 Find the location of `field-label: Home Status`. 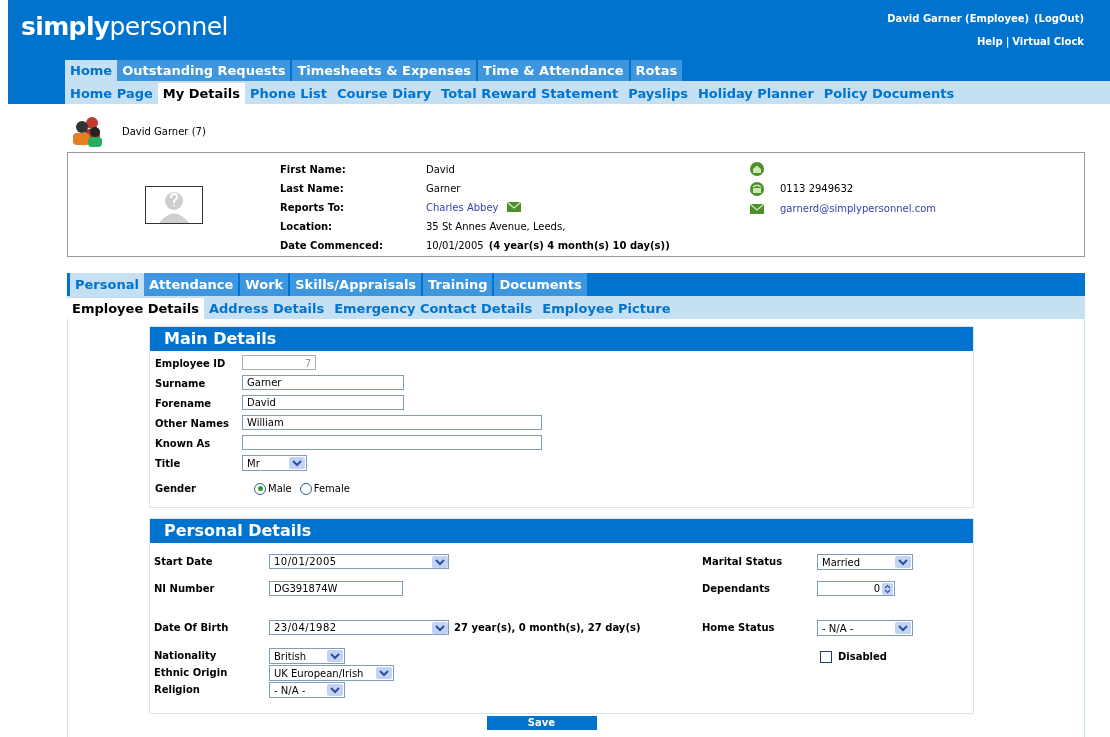

field-label: Home Status is located at coordinates (739, 628).